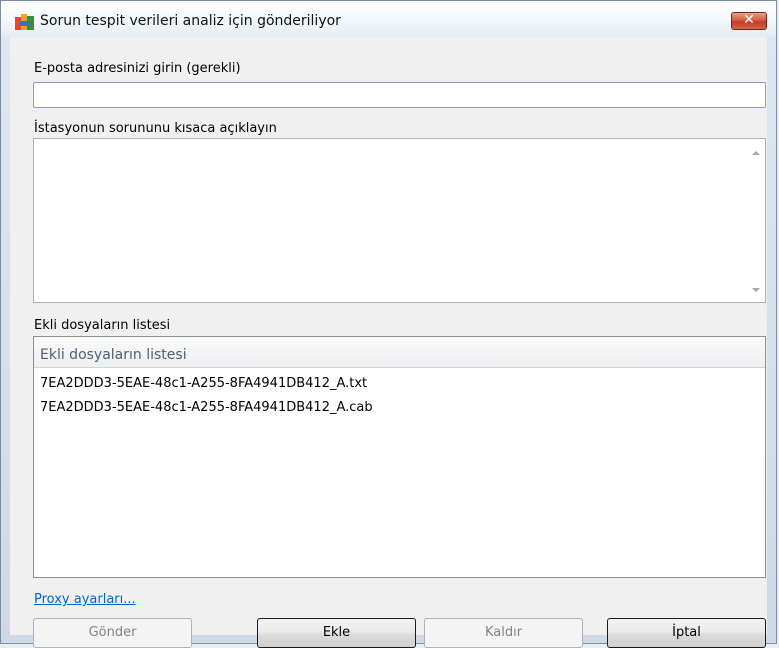  Describe the element at coordinates (25, 22) in the screenshot. I see `avg-logo-icon` at that location.